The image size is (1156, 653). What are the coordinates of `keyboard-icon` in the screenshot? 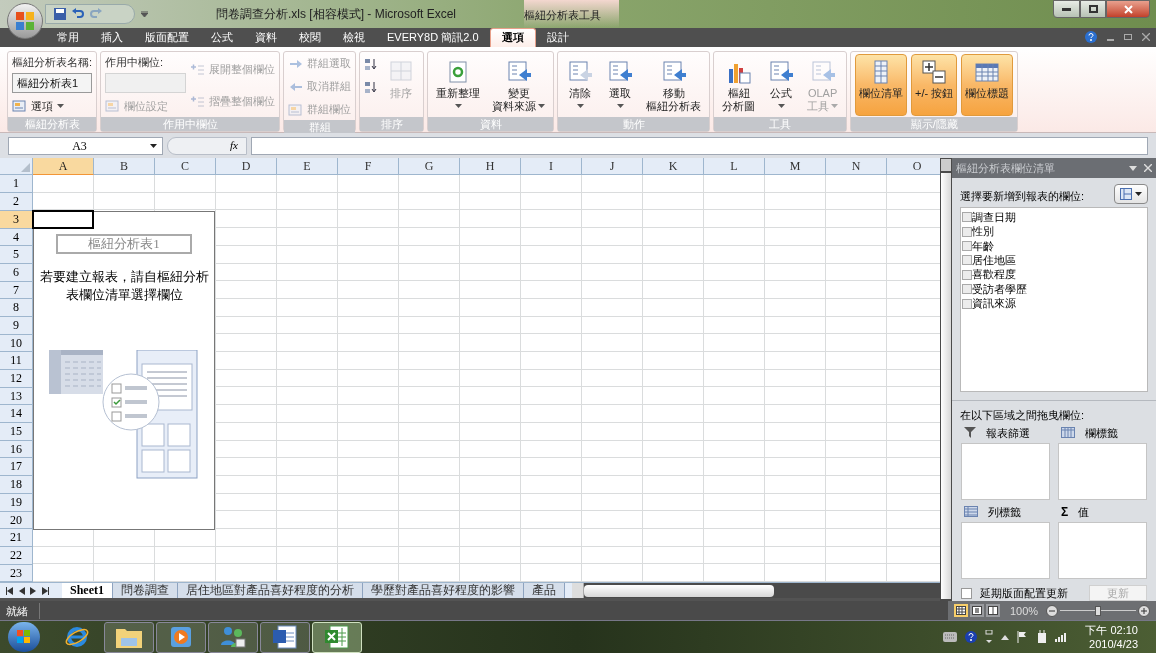 It's located at (950, 637).